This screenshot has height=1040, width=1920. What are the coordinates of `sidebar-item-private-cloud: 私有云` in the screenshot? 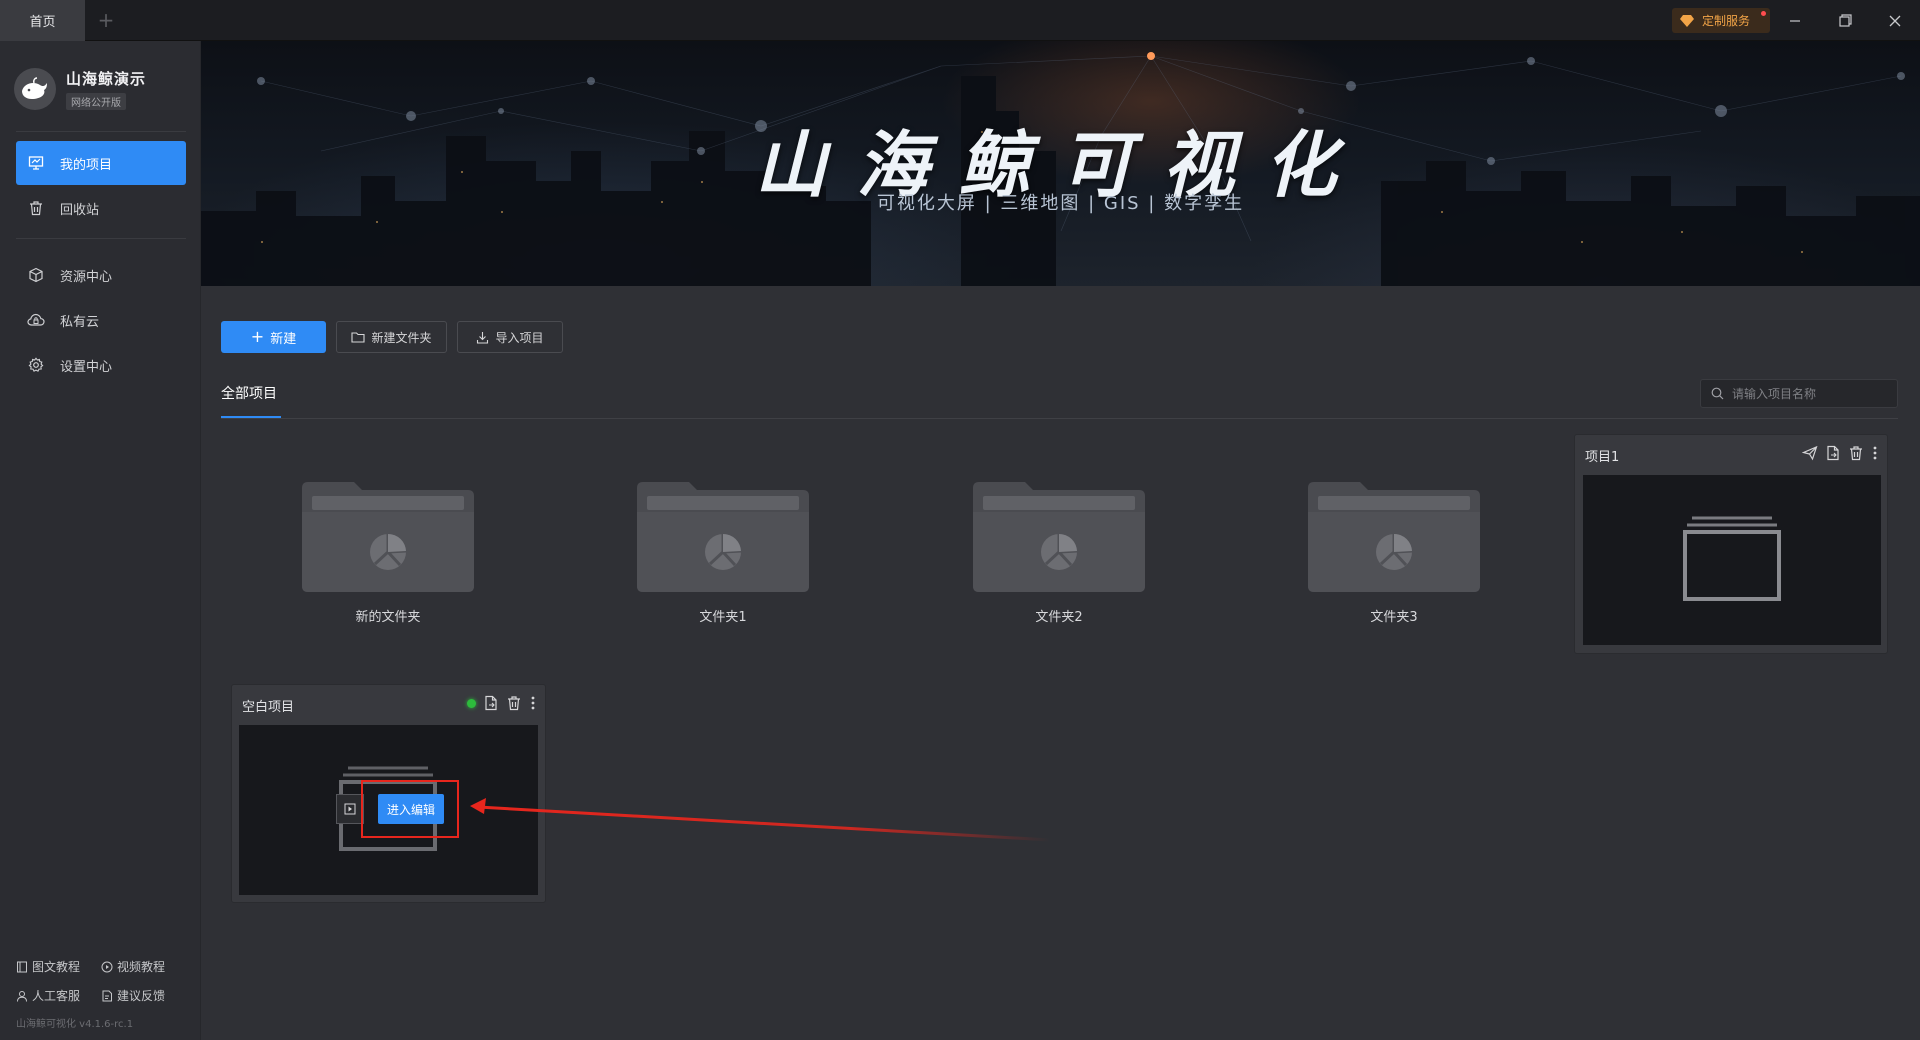 It's located at (101, 320).